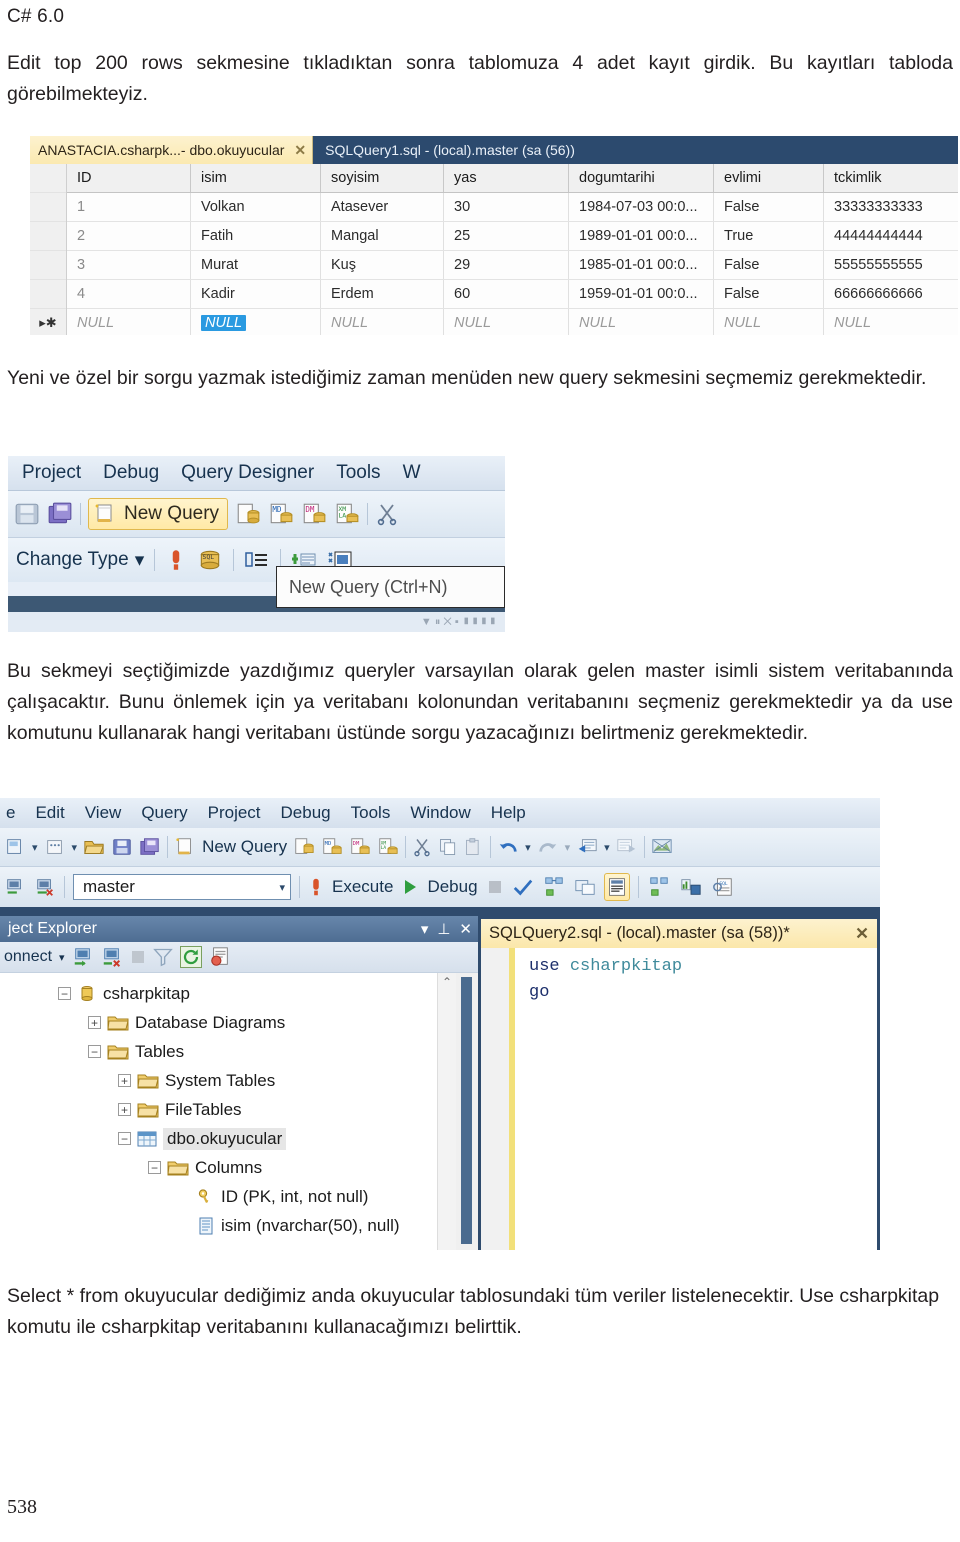  Describe the element at coordinates (256, 178) in the screenshot. I see `column-header-isim: isim` at that location.